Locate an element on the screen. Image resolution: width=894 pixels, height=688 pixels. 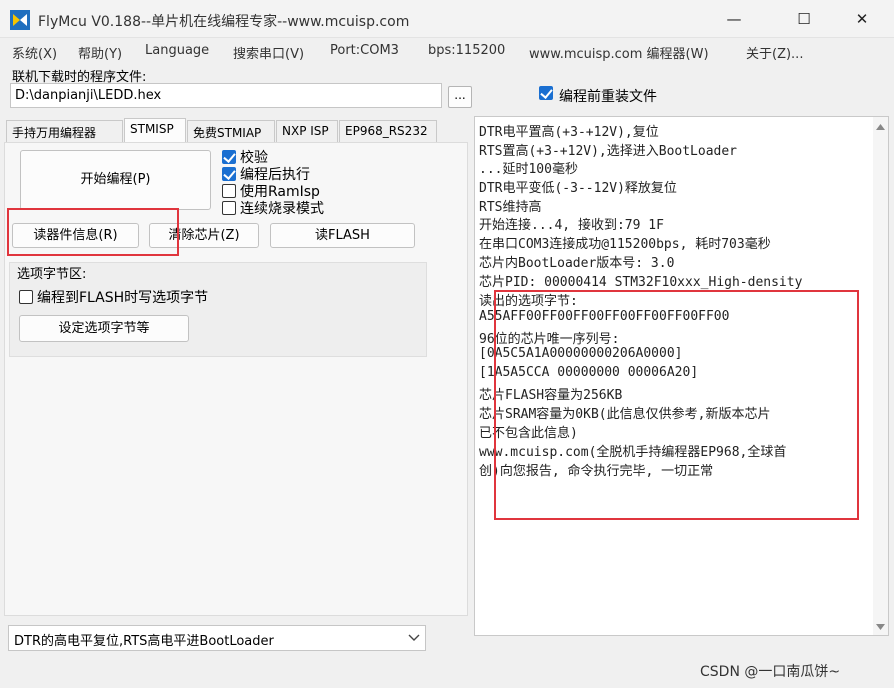
window-title: FlyMcu V0.188--单片机在线编程专家--www.mcuisp.com is located at coordinates (224, 22).